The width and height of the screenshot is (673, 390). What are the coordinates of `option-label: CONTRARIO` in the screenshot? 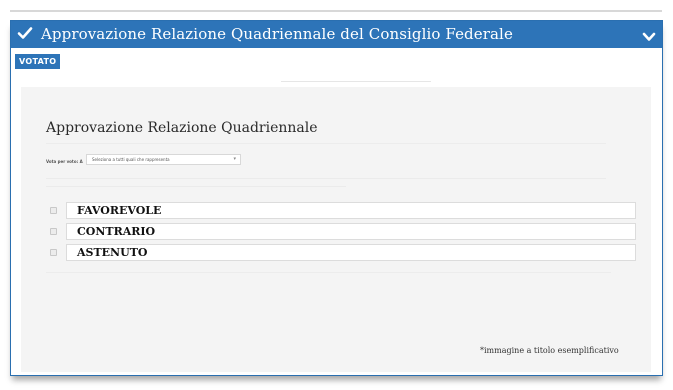 It's located at (116, 231).